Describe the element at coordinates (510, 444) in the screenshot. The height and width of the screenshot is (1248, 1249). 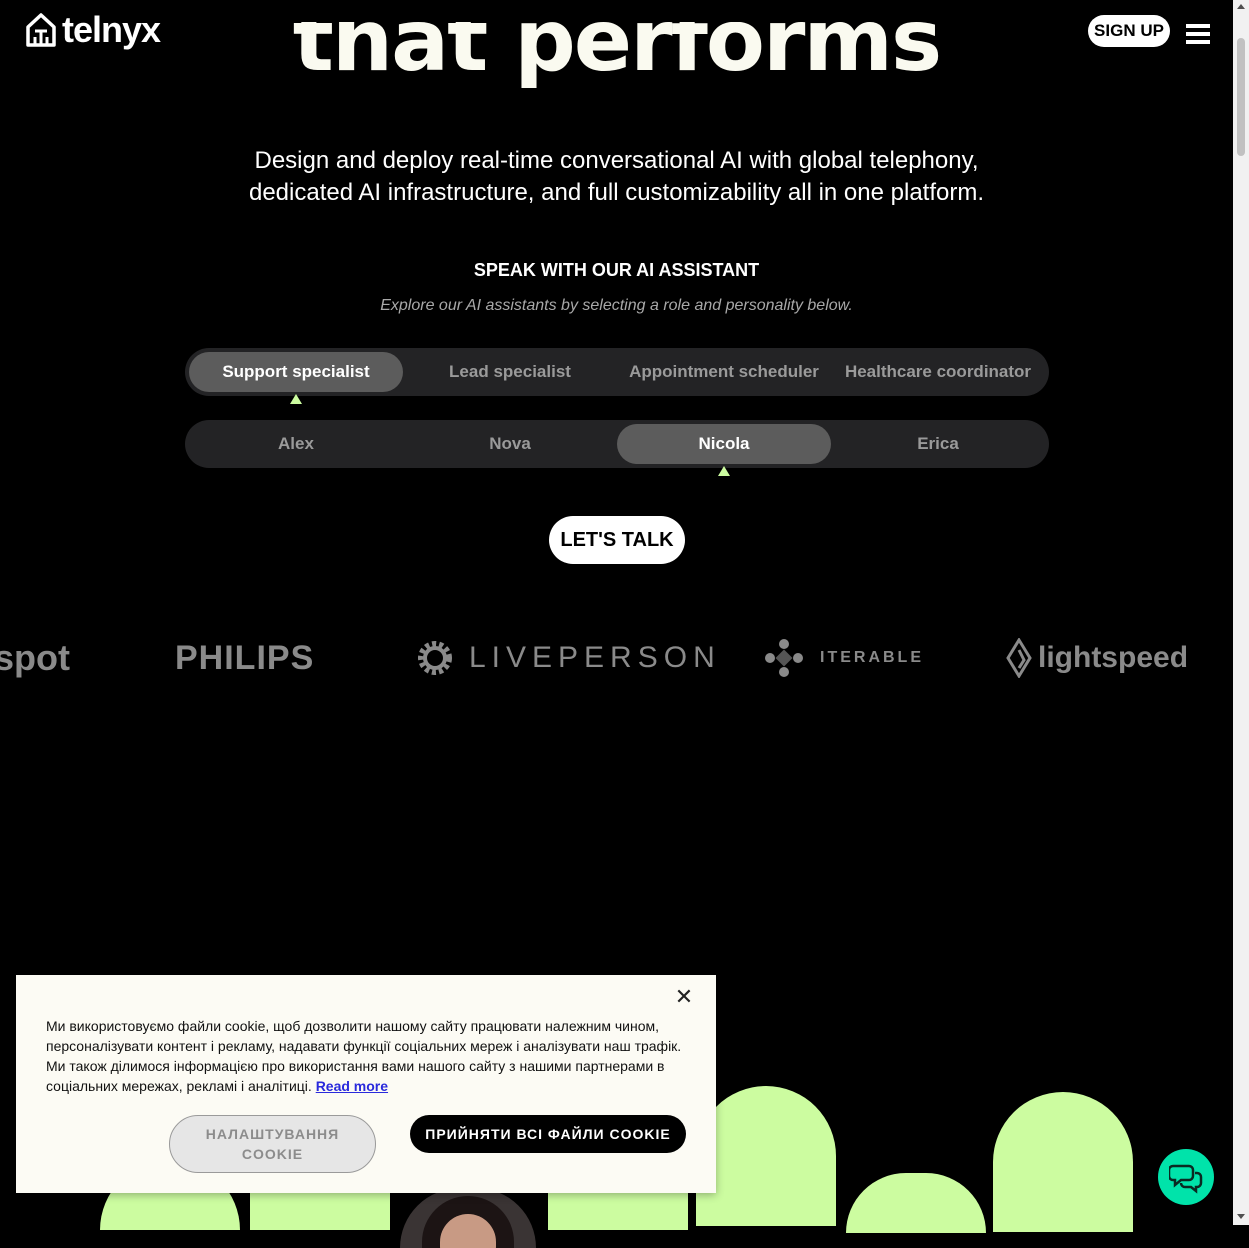
I see `voice-tab-nova: Nova` at that location.